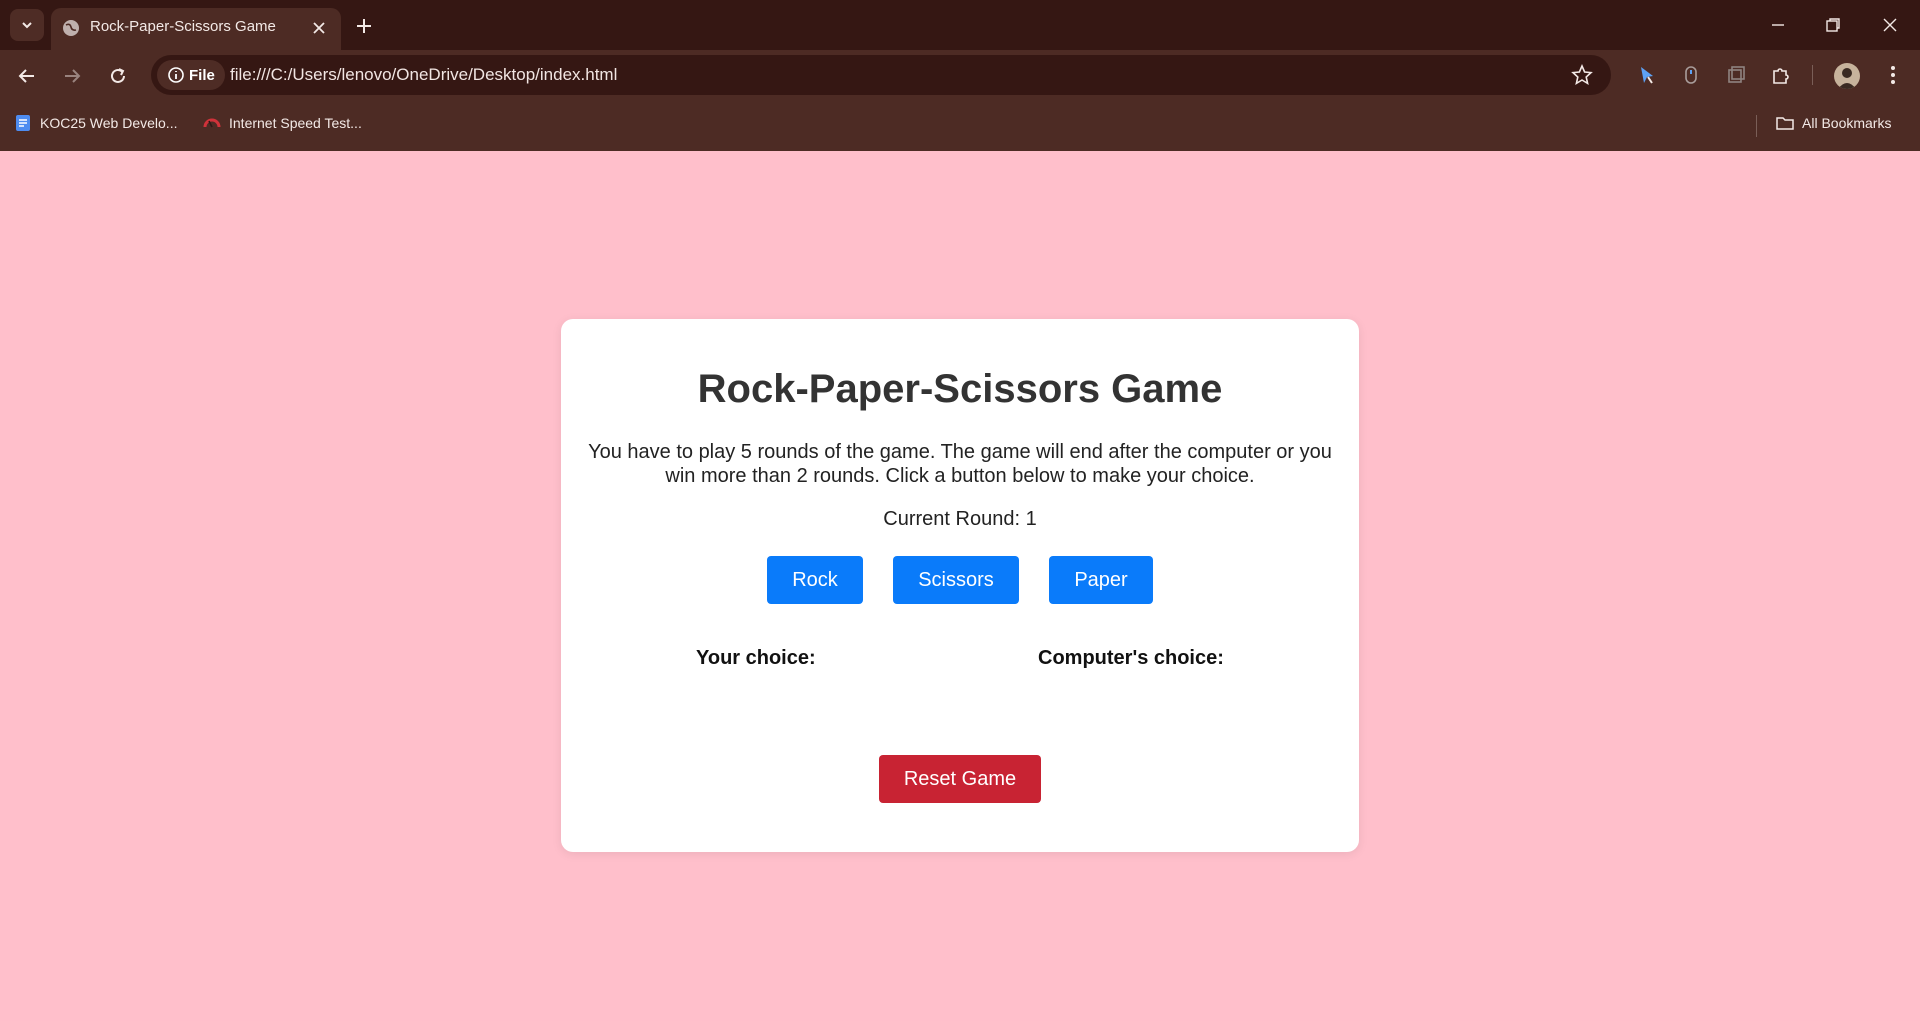 The height and width of the screenshot is (1021, 1920). I want to click on your-choice-label: Your choice:, so click(756, 658).